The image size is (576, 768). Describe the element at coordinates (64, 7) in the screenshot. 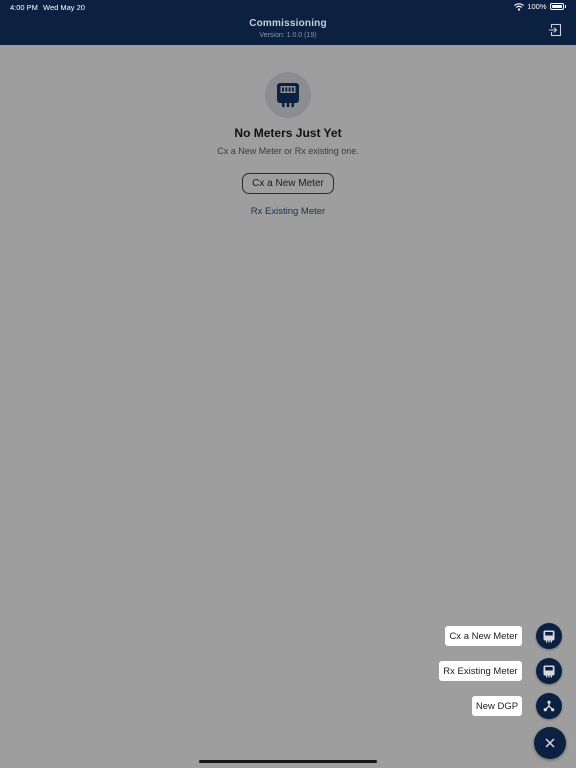

I see `status-date: Wed May 20` at that location.